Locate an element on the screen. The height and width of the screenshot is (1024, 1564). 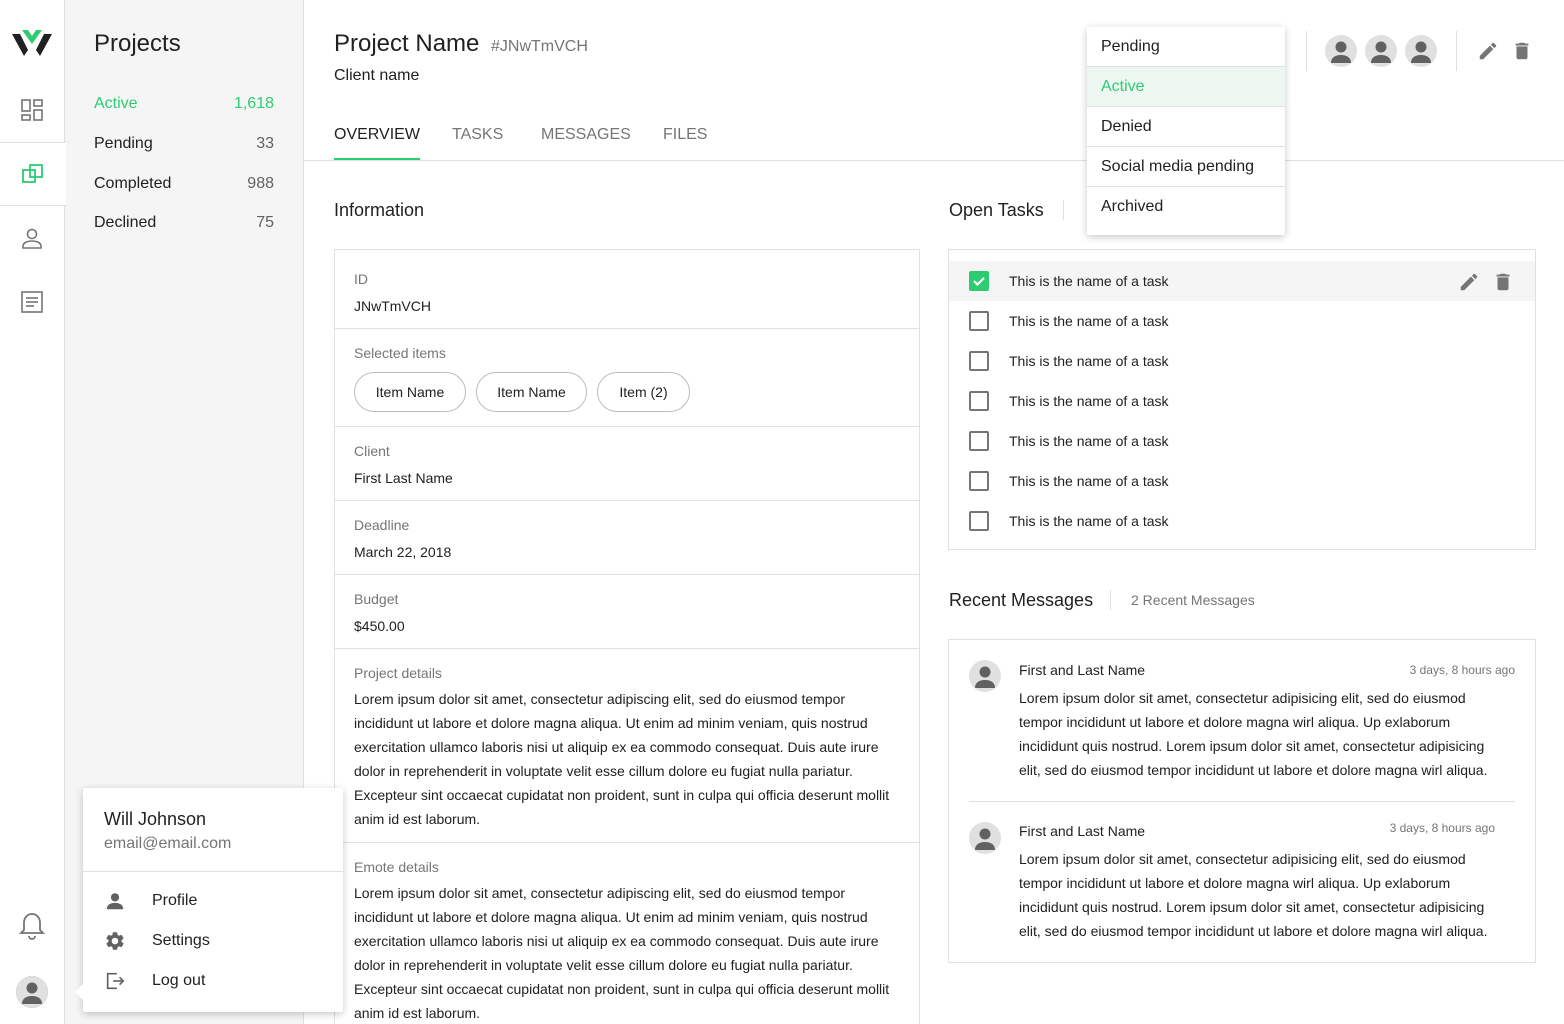
menu-item-profile: Profile is located at coordinates (214, 901).